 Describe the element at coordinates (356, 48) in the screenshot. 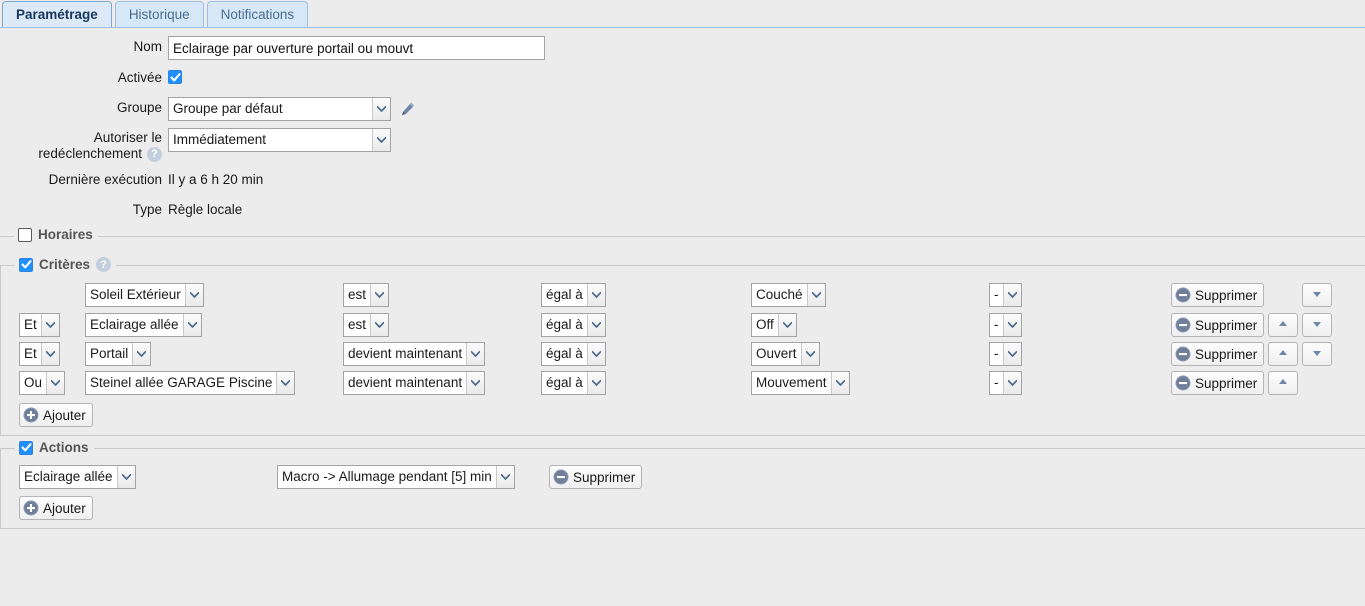

I see `nom-input` at that location.